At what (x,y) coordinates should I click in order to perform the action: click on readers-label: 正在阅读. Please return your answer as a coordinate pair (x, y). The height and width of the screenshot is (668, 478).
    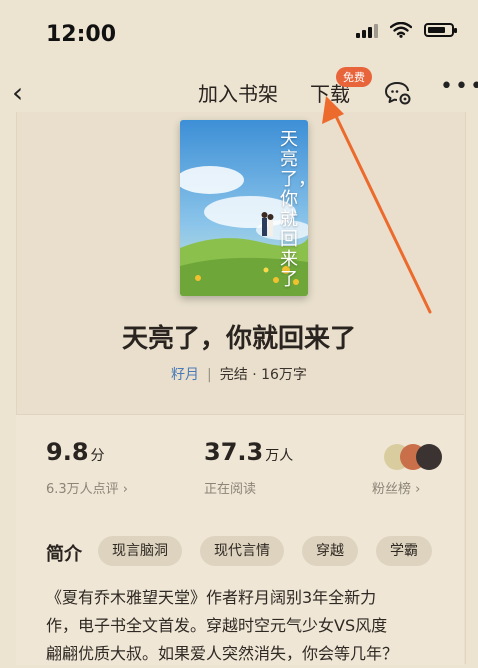
    Looking at the image, I should click on (230, 489).